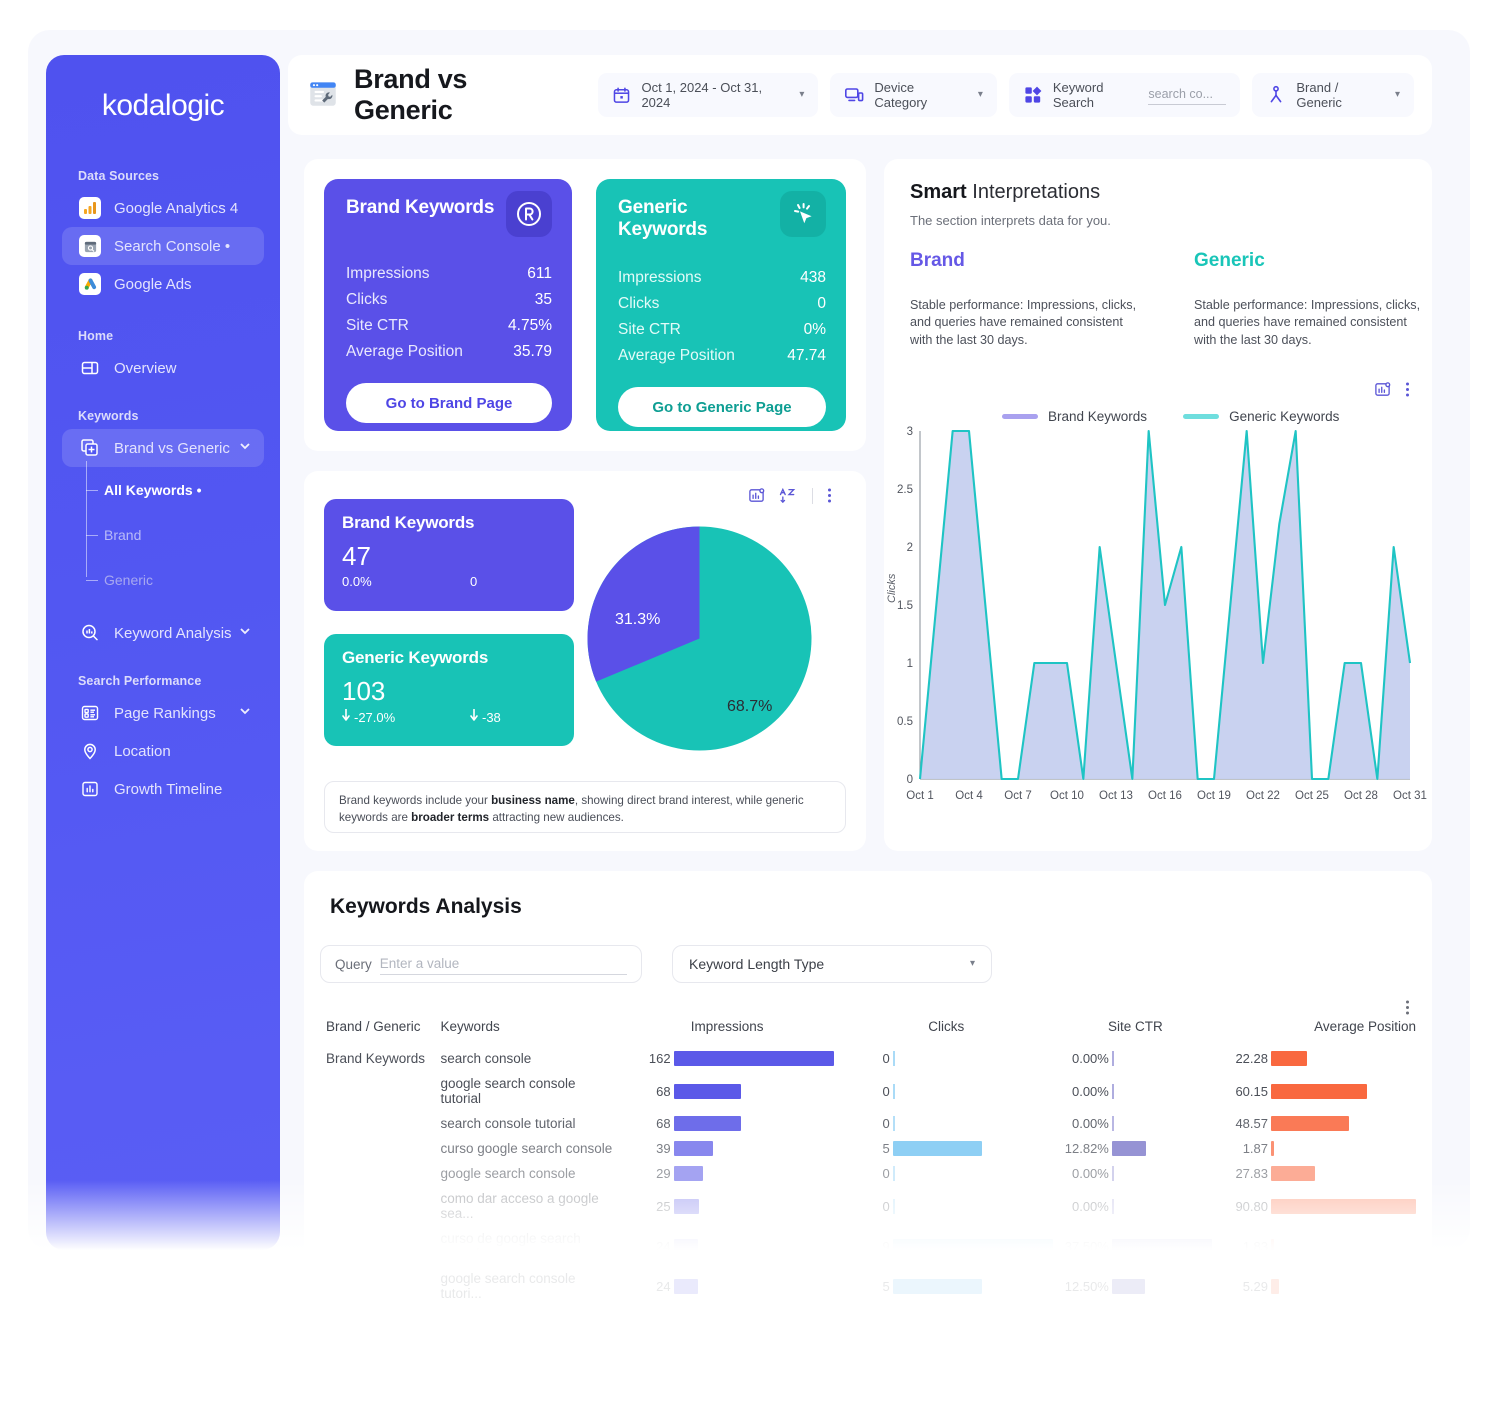 The width and height of the screenshot is (1500, 1401). What do you see at coordinates (708, 95) in the screenshot?
I see `date-range-filter: Oct 1, 2024 - Oct 31, 2024 ▾` at bounding box center [708, 95].